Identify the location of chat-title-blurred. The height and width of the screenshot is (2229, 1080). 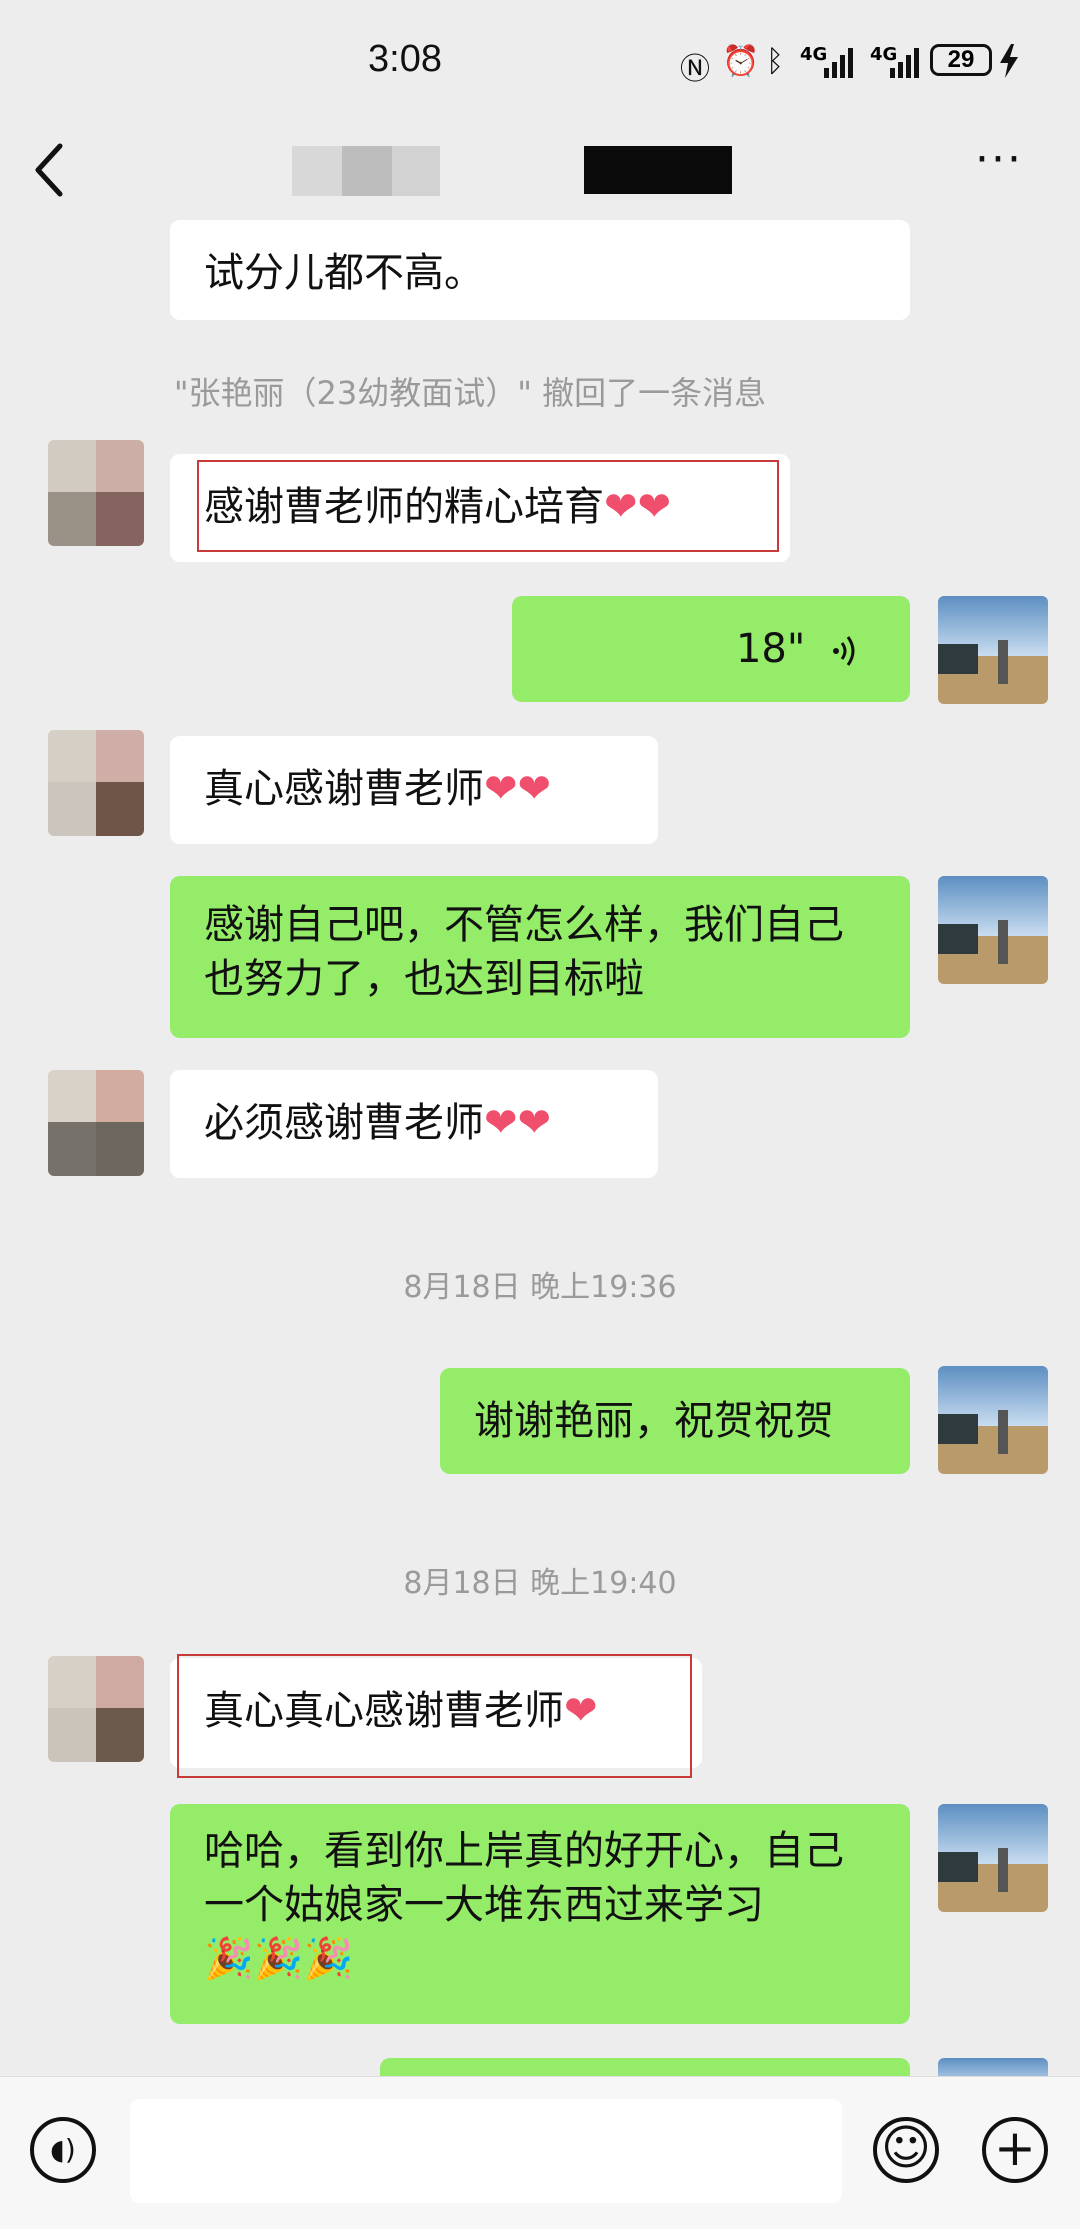
(366, 171).